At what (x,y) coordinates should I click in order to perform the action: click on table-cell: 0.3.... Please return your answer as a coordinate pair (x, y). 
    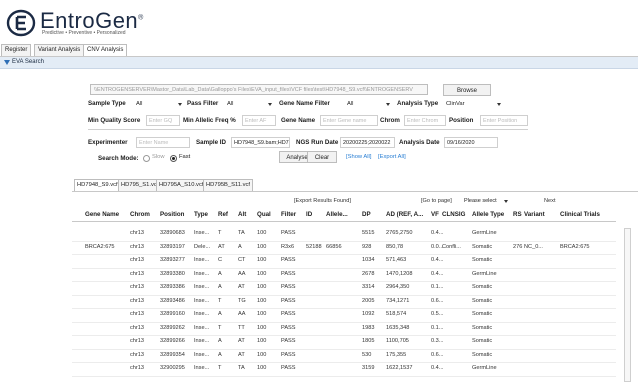
    Looking at the image, I should click on (437, 341).